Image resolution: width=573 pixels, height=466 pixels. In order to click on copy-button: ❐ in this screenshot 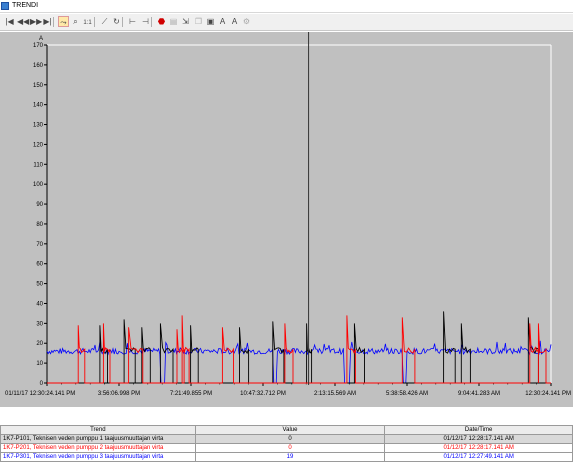, I will do `click(198, 21)`.